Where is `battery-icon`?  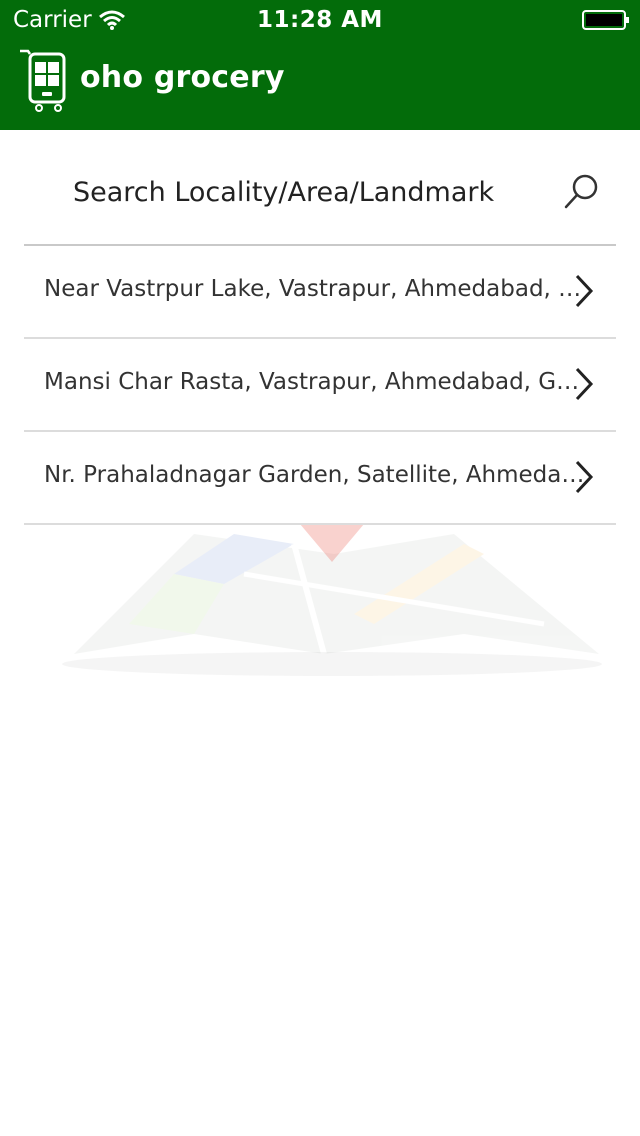
battery-icon is located at coordinates (605, 20).